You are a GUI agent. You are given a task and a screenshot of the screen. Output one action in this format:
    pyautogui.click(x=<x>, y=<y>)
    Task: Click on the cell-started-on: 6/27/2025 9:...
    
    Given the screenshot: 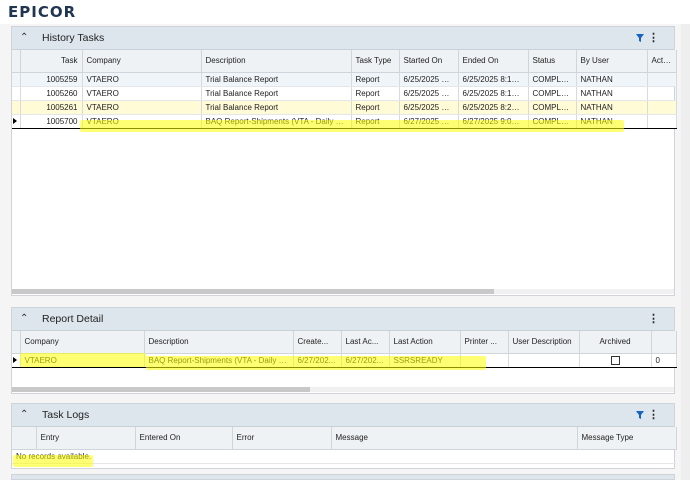 What is the action you would take?
    pyautogui.click(x=429, y=121)
    